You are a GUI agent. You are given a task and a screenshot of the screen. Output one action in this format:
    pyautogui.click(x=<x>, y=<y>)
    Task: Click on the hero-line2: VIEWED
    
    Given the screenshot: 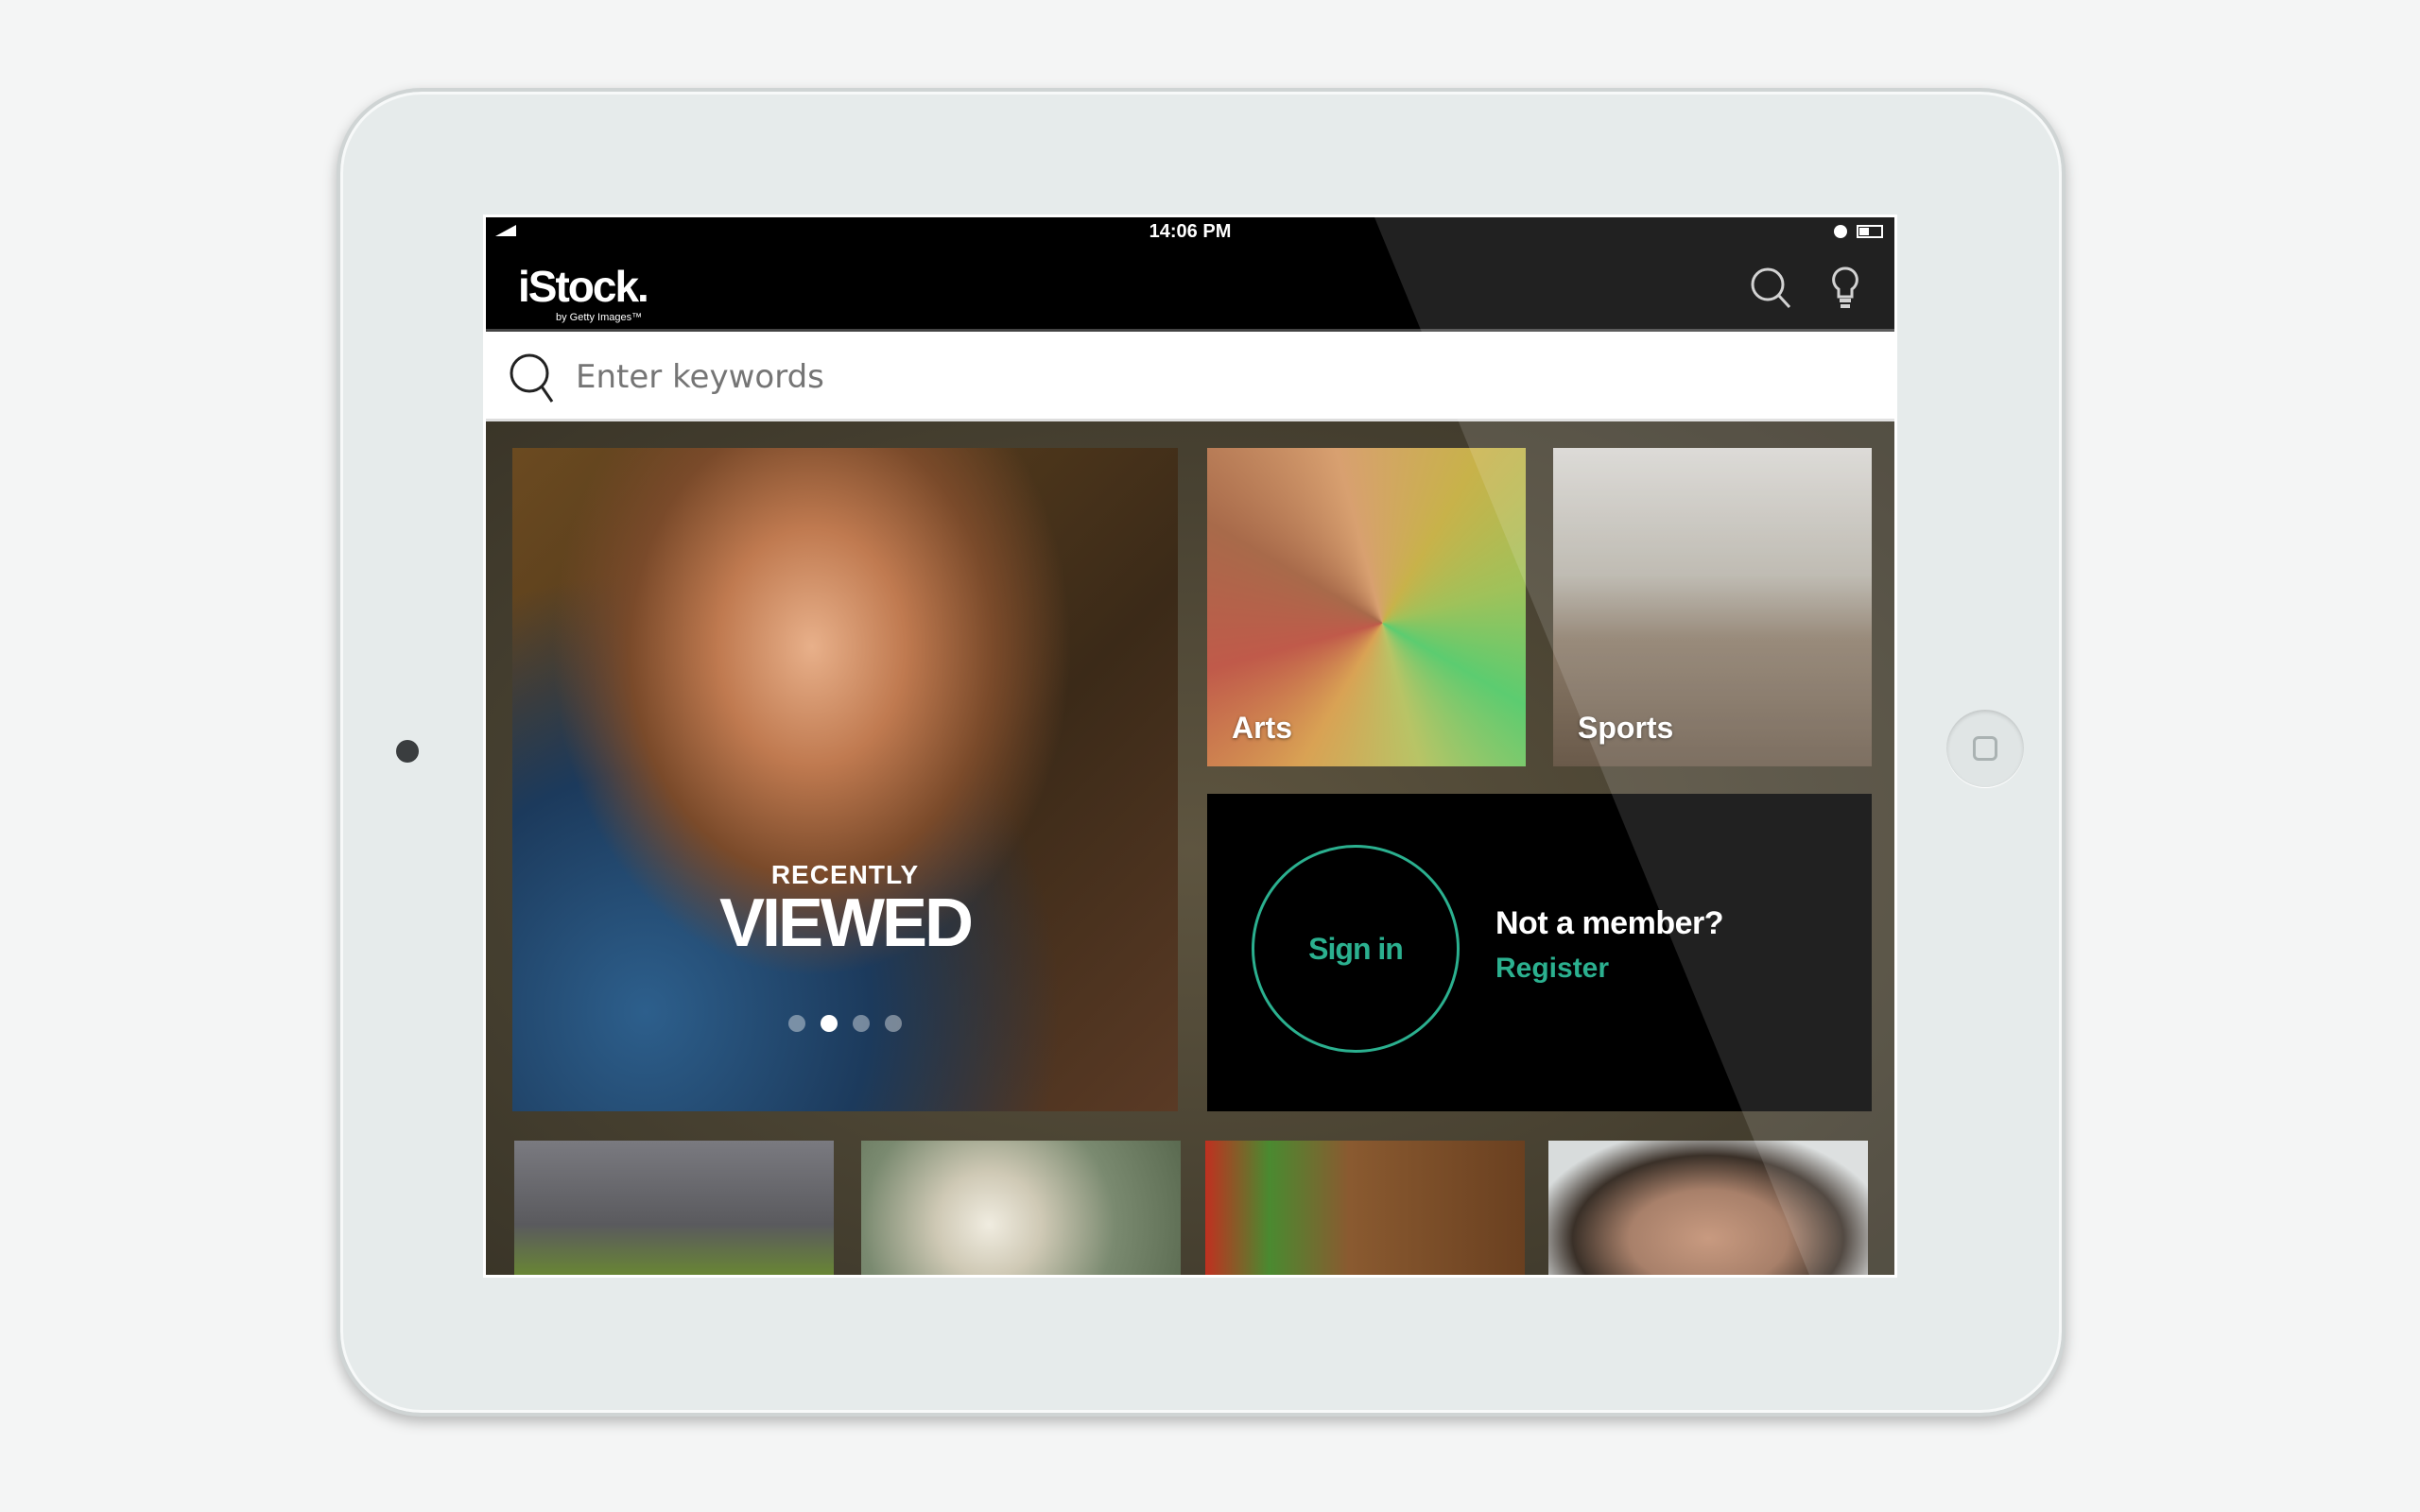 What is the action you would take?
    pyautogui.click(x=846, y=923)
    